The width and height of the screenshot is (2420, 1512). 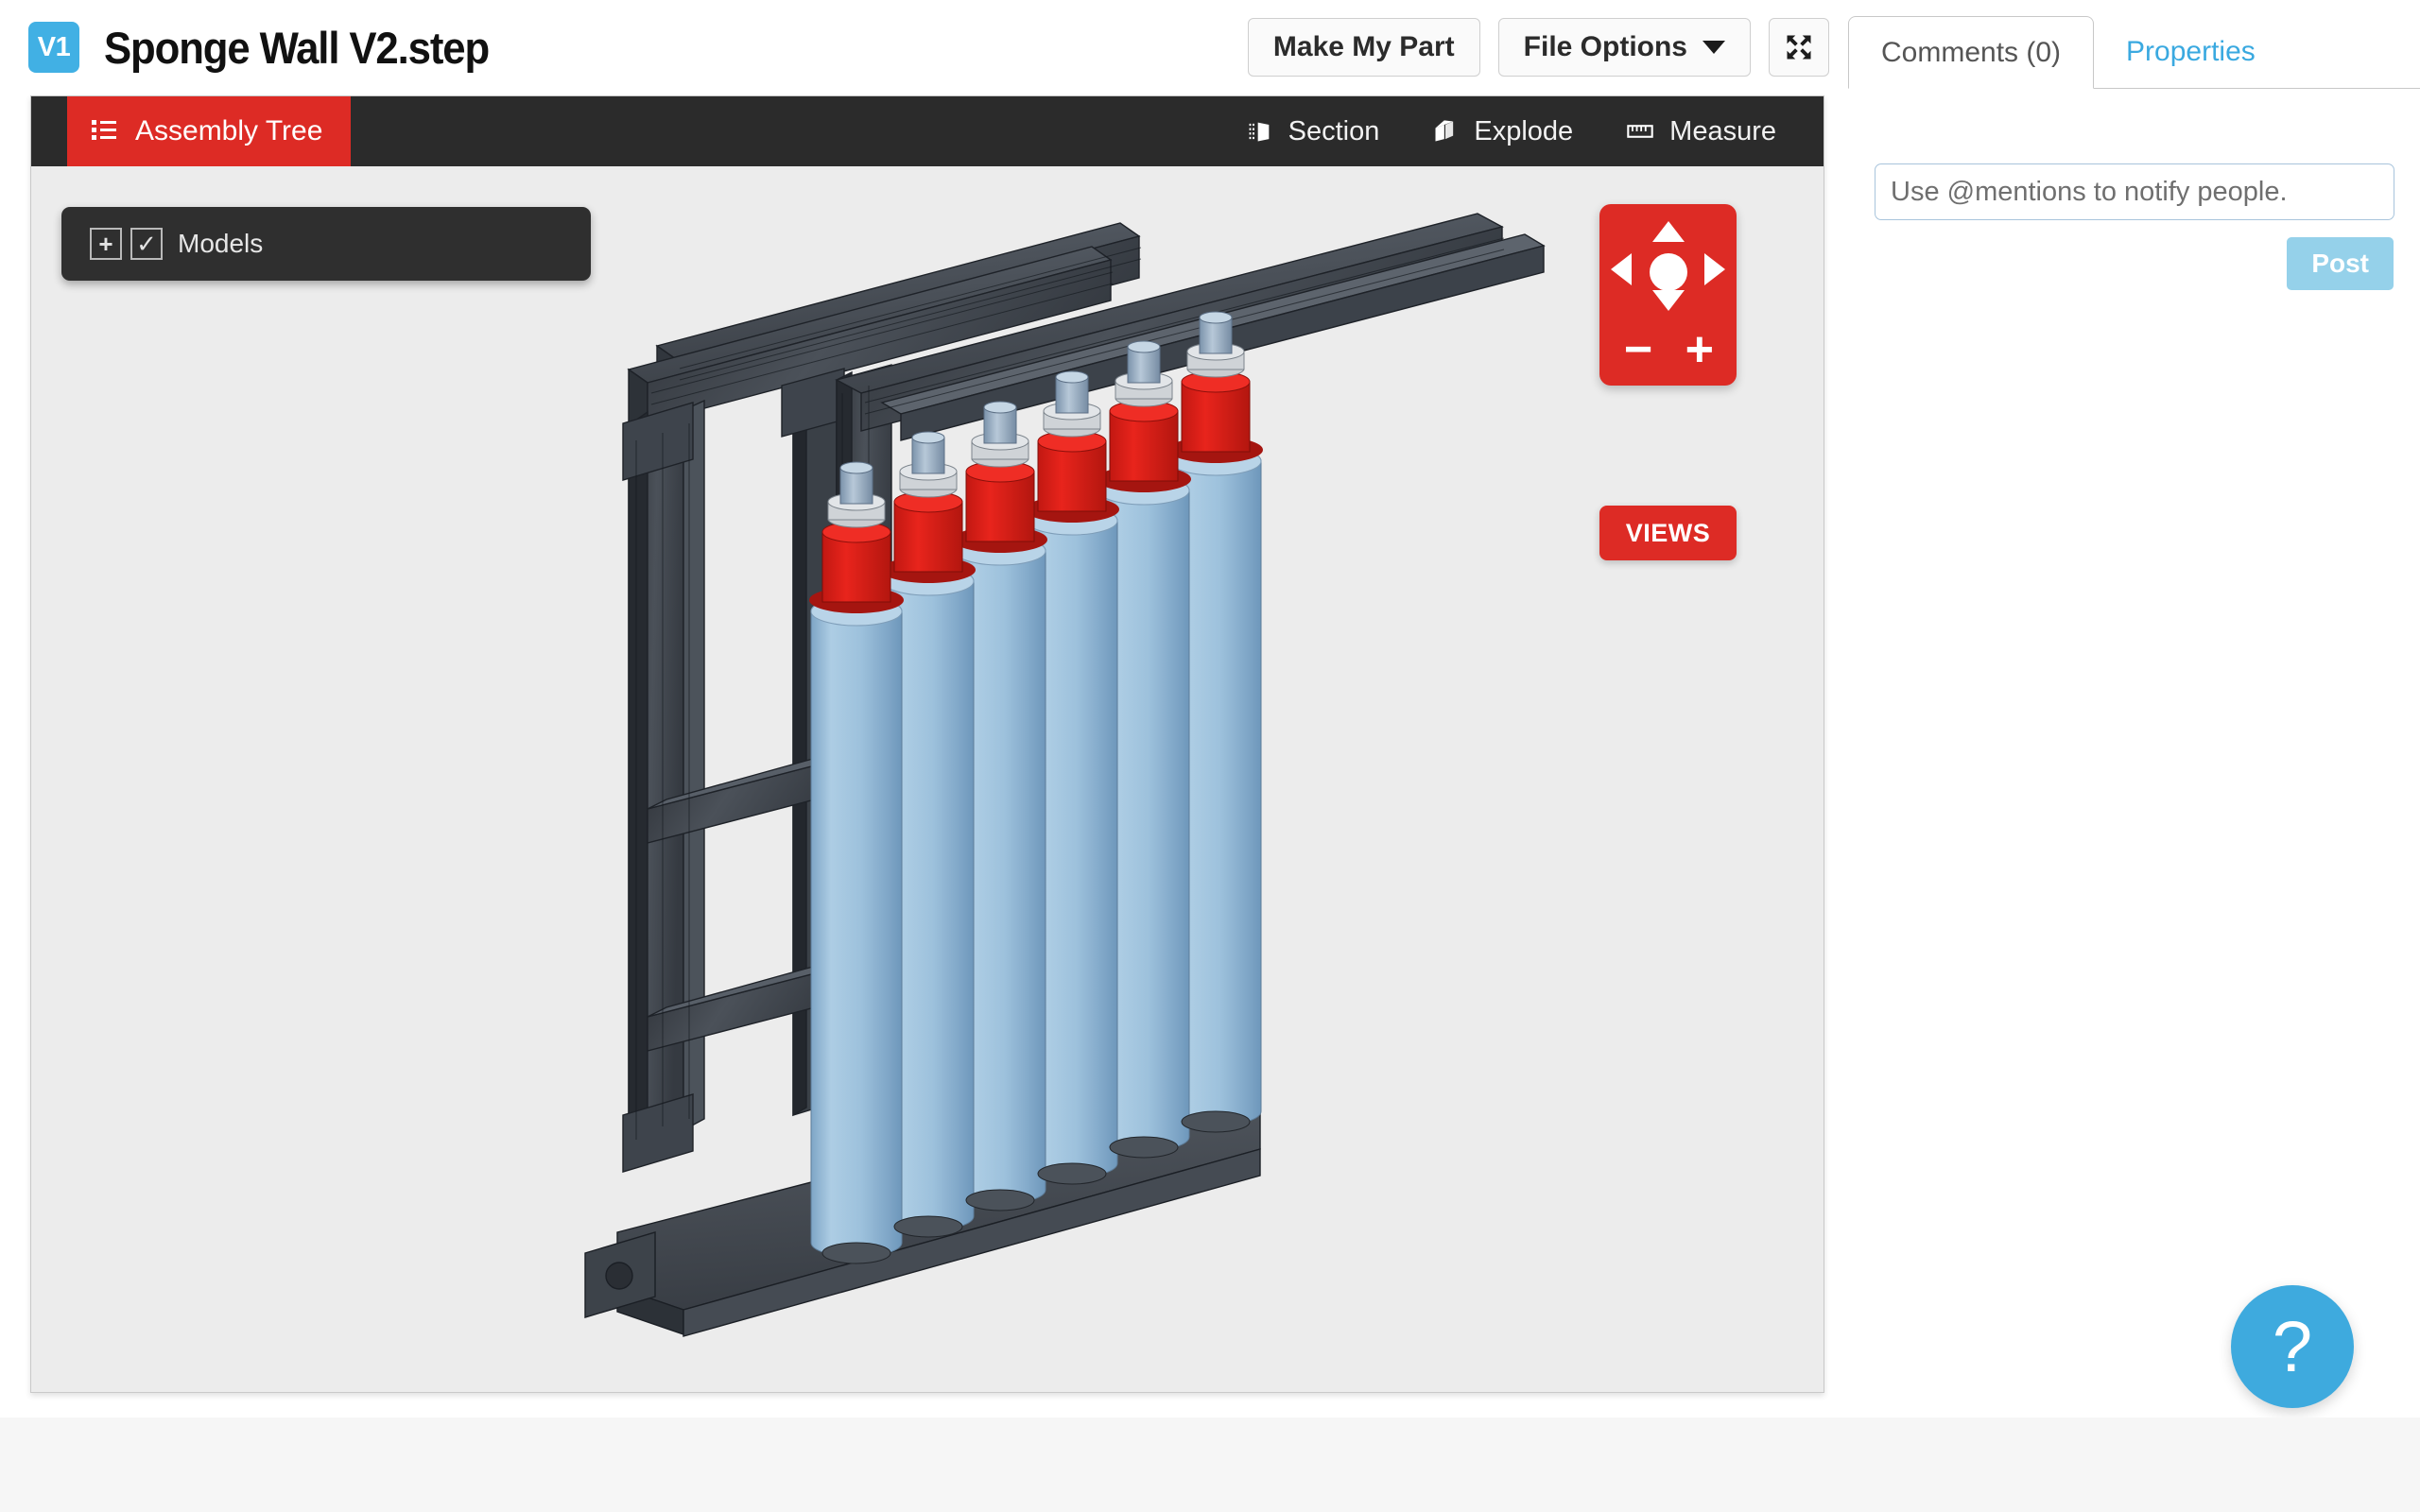 I want to click on pan-up-icon, so click(x=1668, y=231).